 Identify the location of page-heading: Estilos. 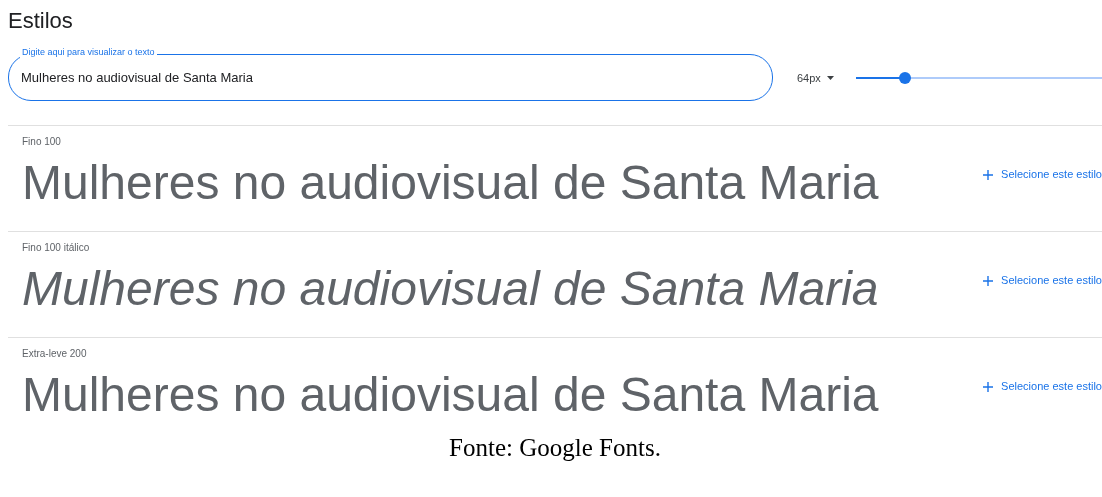
(41, 21).